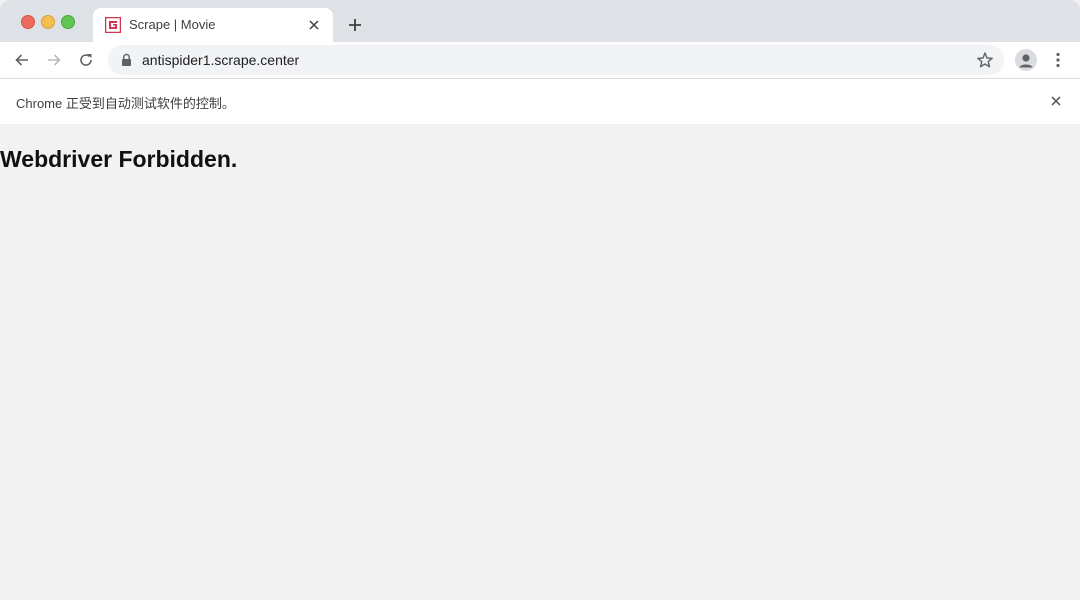 This screenshot has width=1080, height=600. Describe the element at coordinates (540, 101) in the screenshot. I see `automation-infobar: Chrome 正受到自动测试软件的控制。` at that location.